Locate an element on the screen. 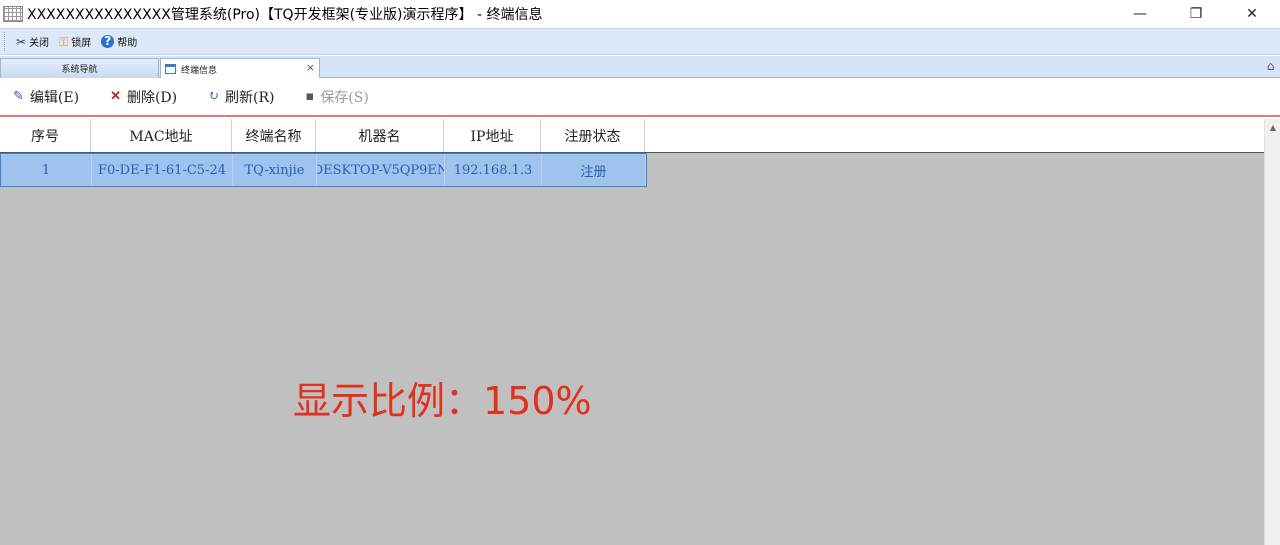 This screenshot has height=545, width=1280. column-header-ip: IP地址 is located at coordinates (492, 135).